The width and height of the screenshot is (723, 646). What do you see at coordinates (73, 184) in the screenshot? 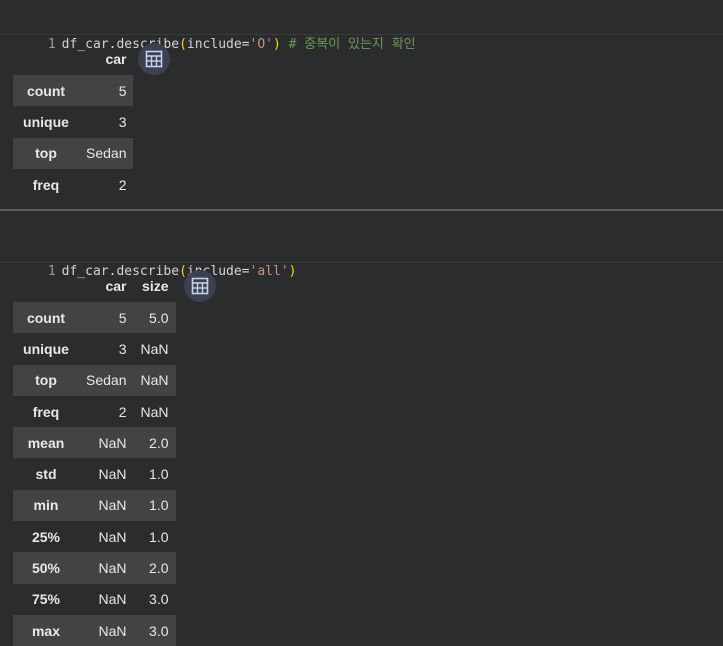
I see `table-row: freq 2` at bounding box center [73, 184].